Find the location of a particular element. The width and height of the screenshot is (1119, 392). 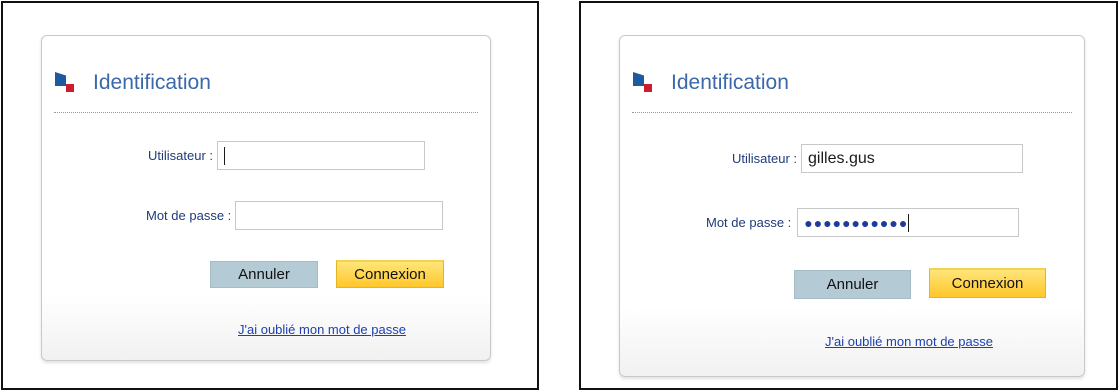

password-mask: ●●●●●●●●●●● is located at coordinates (856, 222).